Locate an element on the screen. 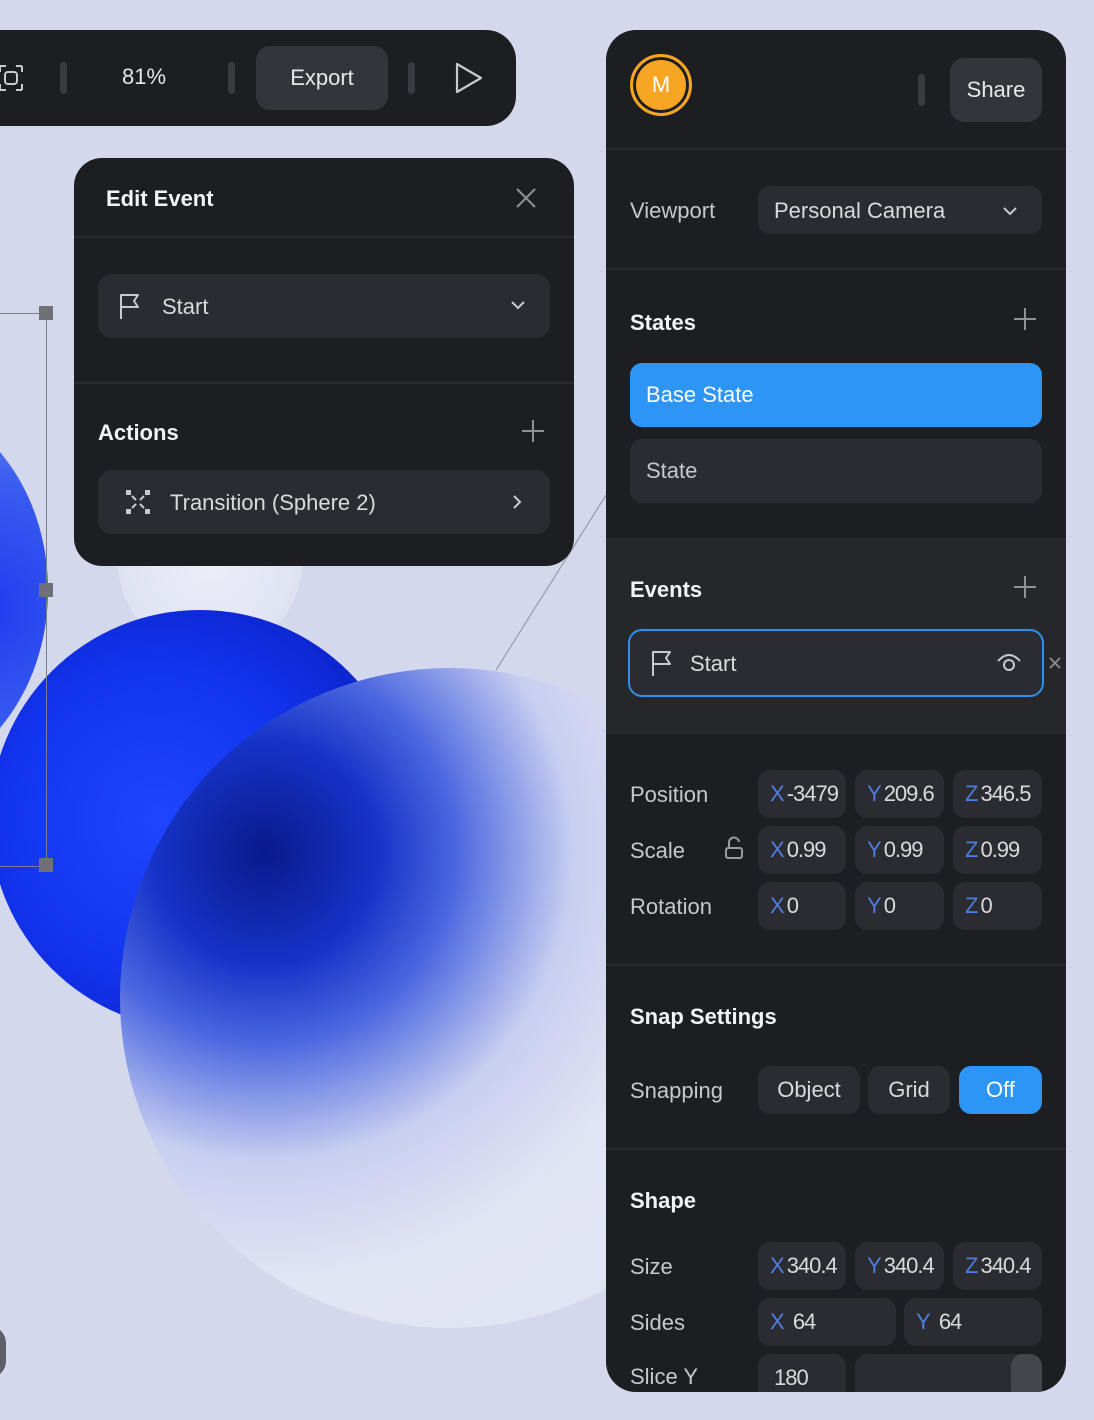 The width and height of the screenshot is (1094, 1420). viewport-value: Personal Camera is located at coordinates (860, 210).